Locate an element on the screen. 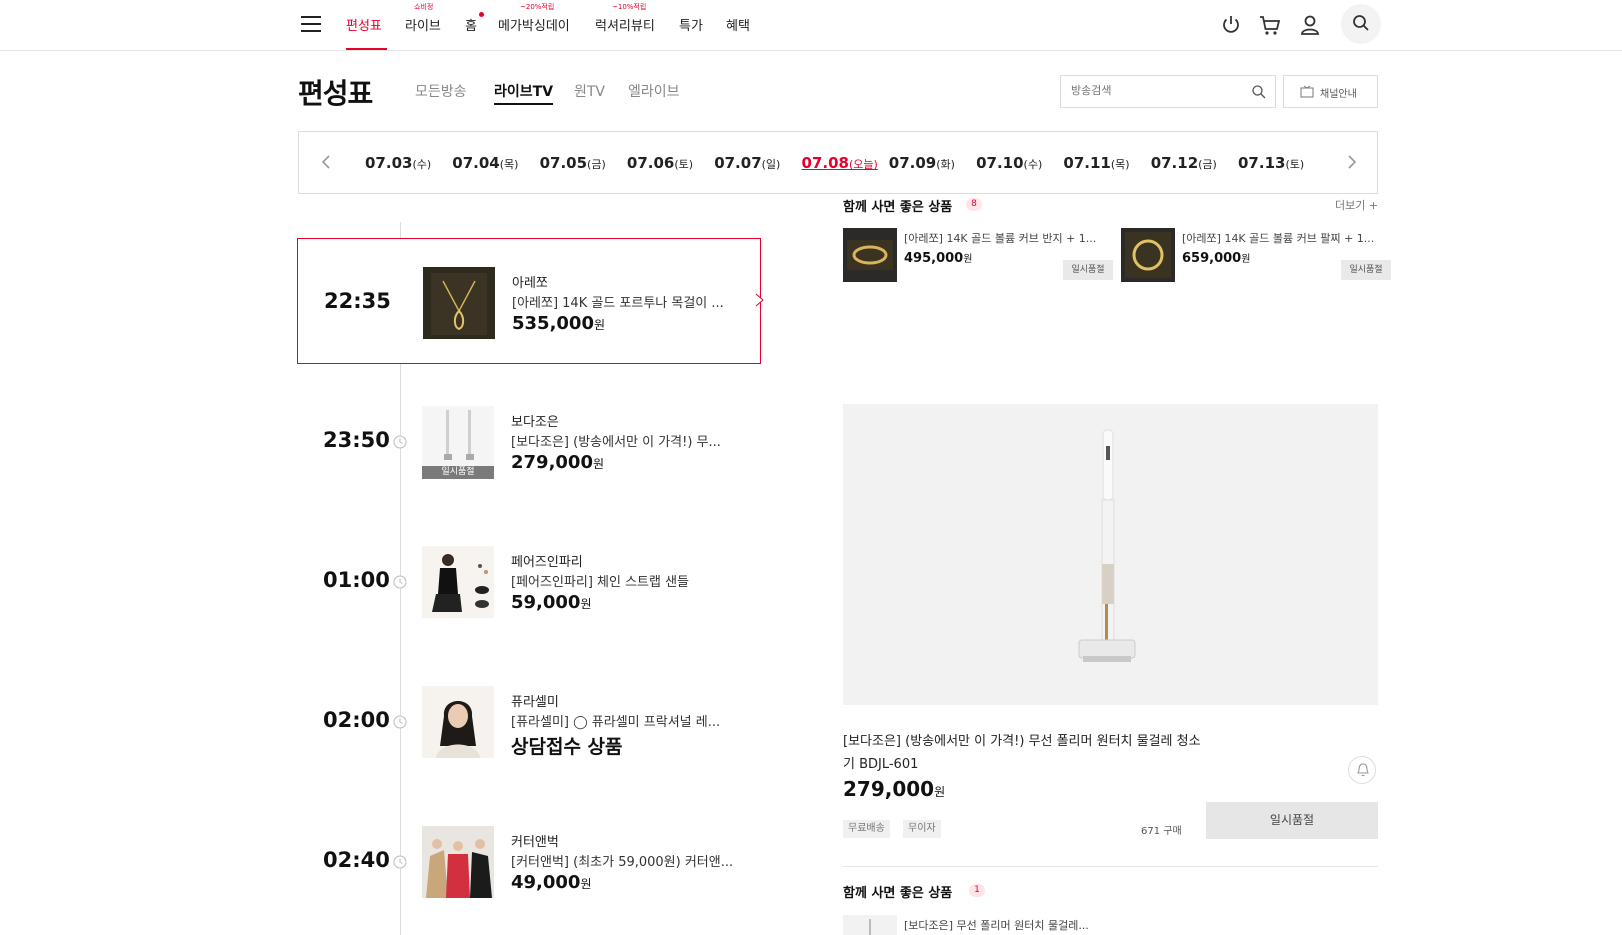 The width and height of the screenshot is (1622, 935). date-item: 07.10(수) is located at coordinates (1009, 163).